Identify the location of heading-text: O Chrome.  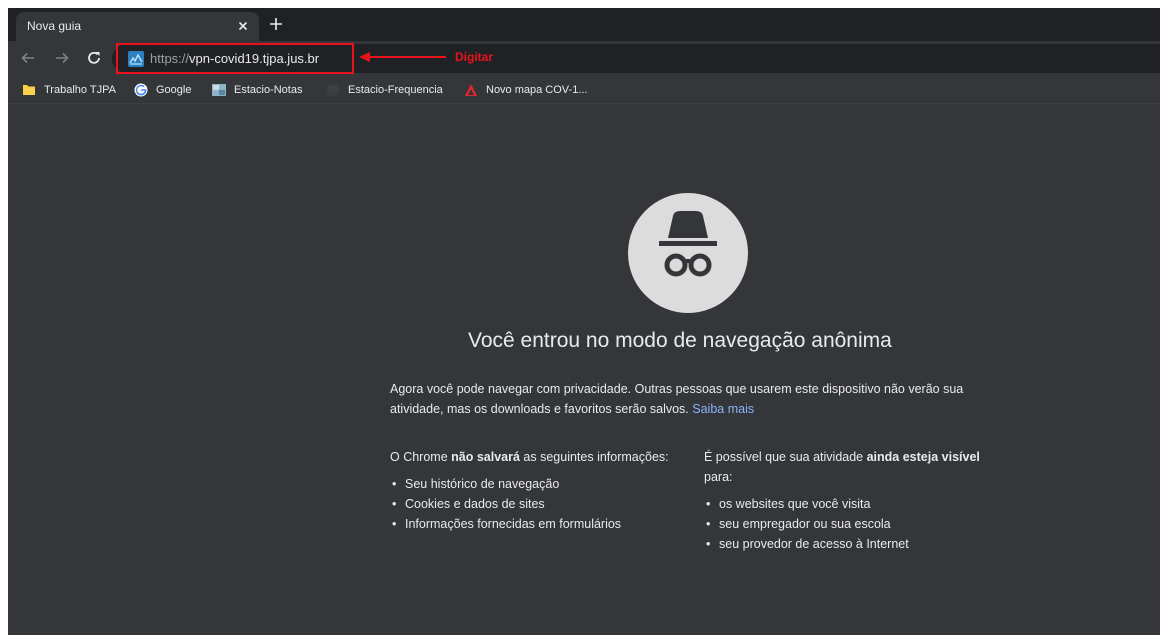
(421, 457).